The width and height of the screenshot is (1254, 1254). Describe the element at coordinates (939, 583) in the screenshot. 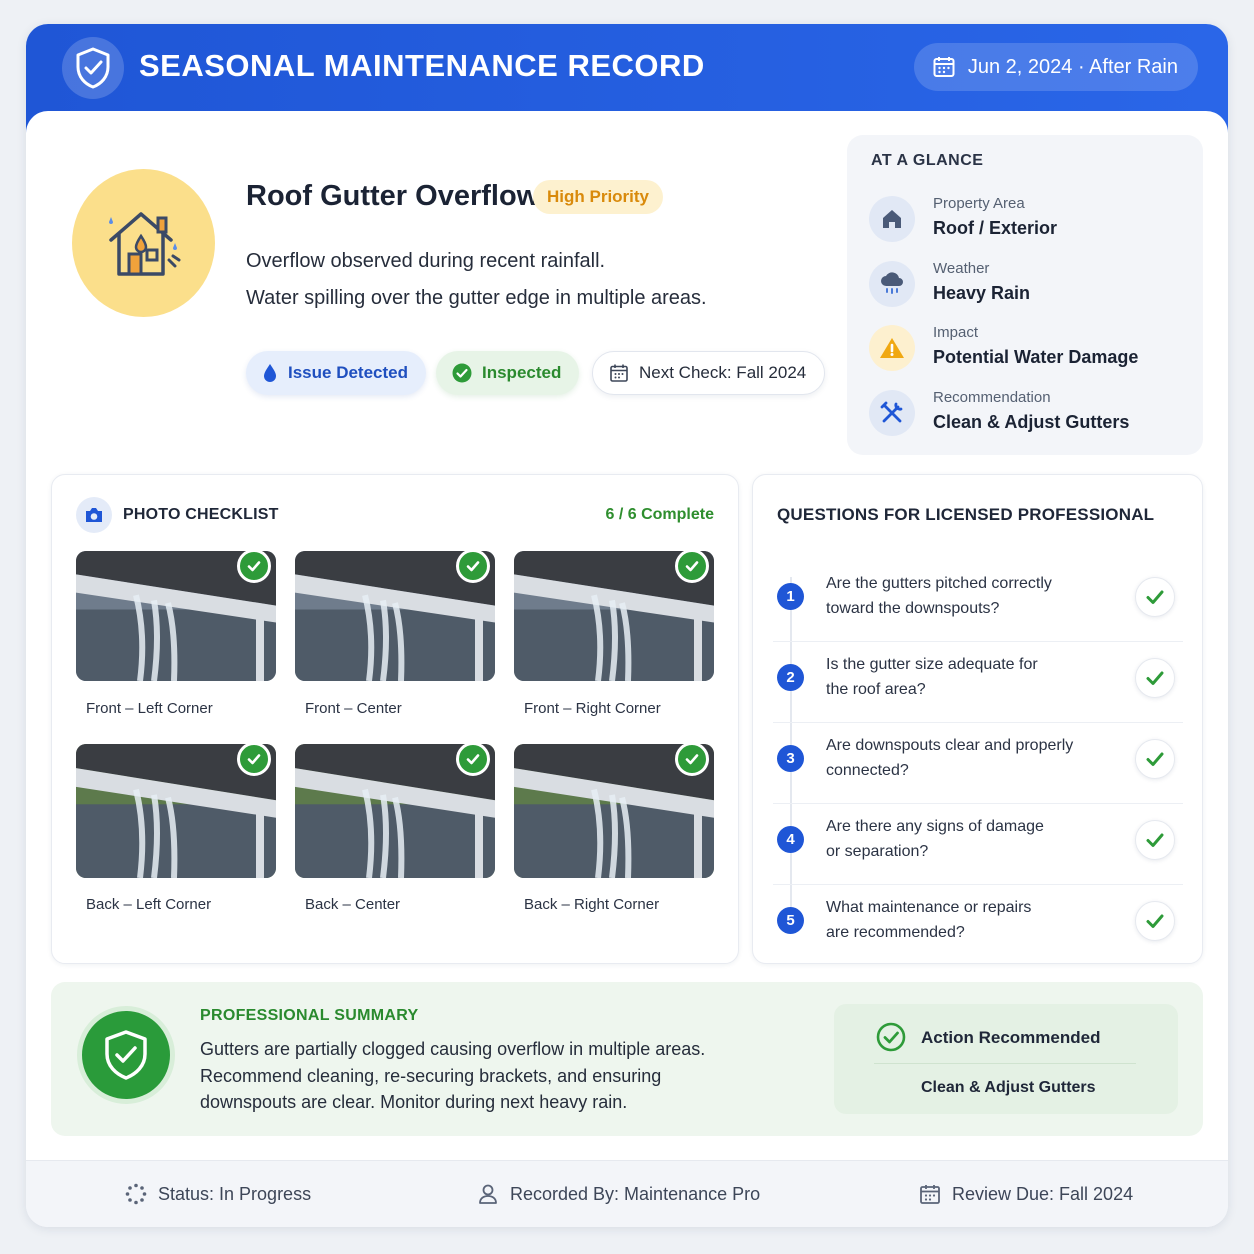

I see `question-line: Are the gutters pitched correctly` at that location.